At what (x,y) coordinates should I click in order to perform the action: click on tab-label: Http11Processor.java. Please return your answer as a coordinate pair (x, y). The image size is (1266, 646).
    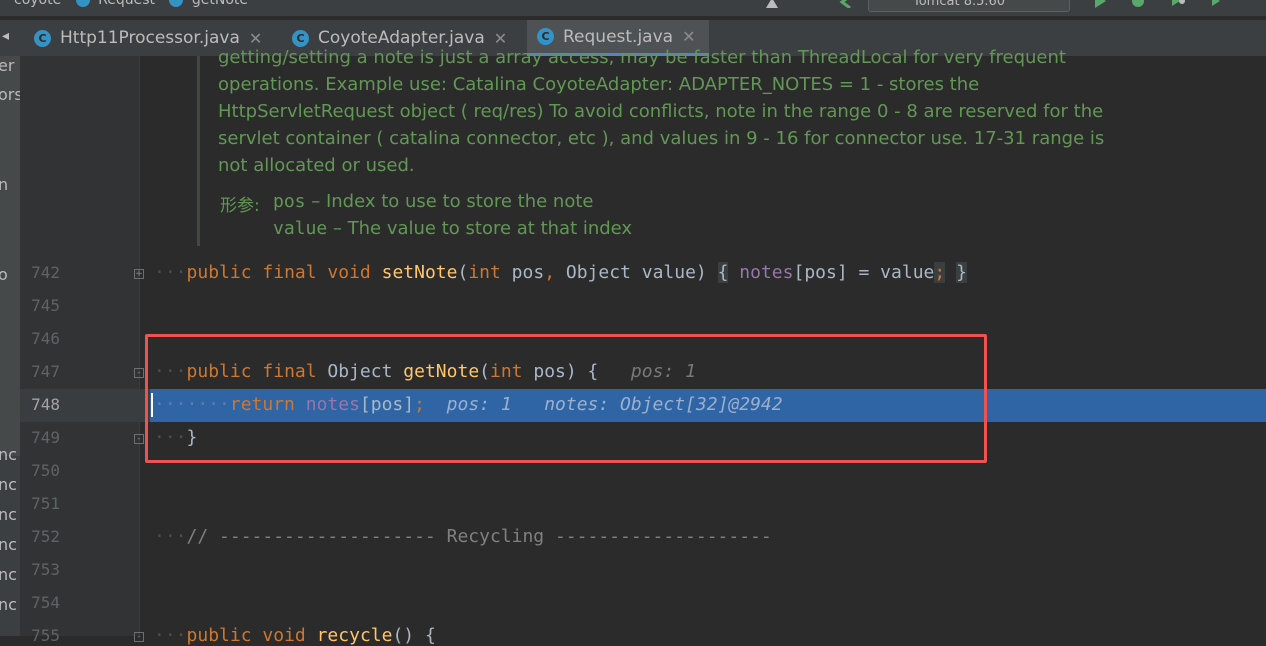
    Looking at the image, I should click on (150, 38).